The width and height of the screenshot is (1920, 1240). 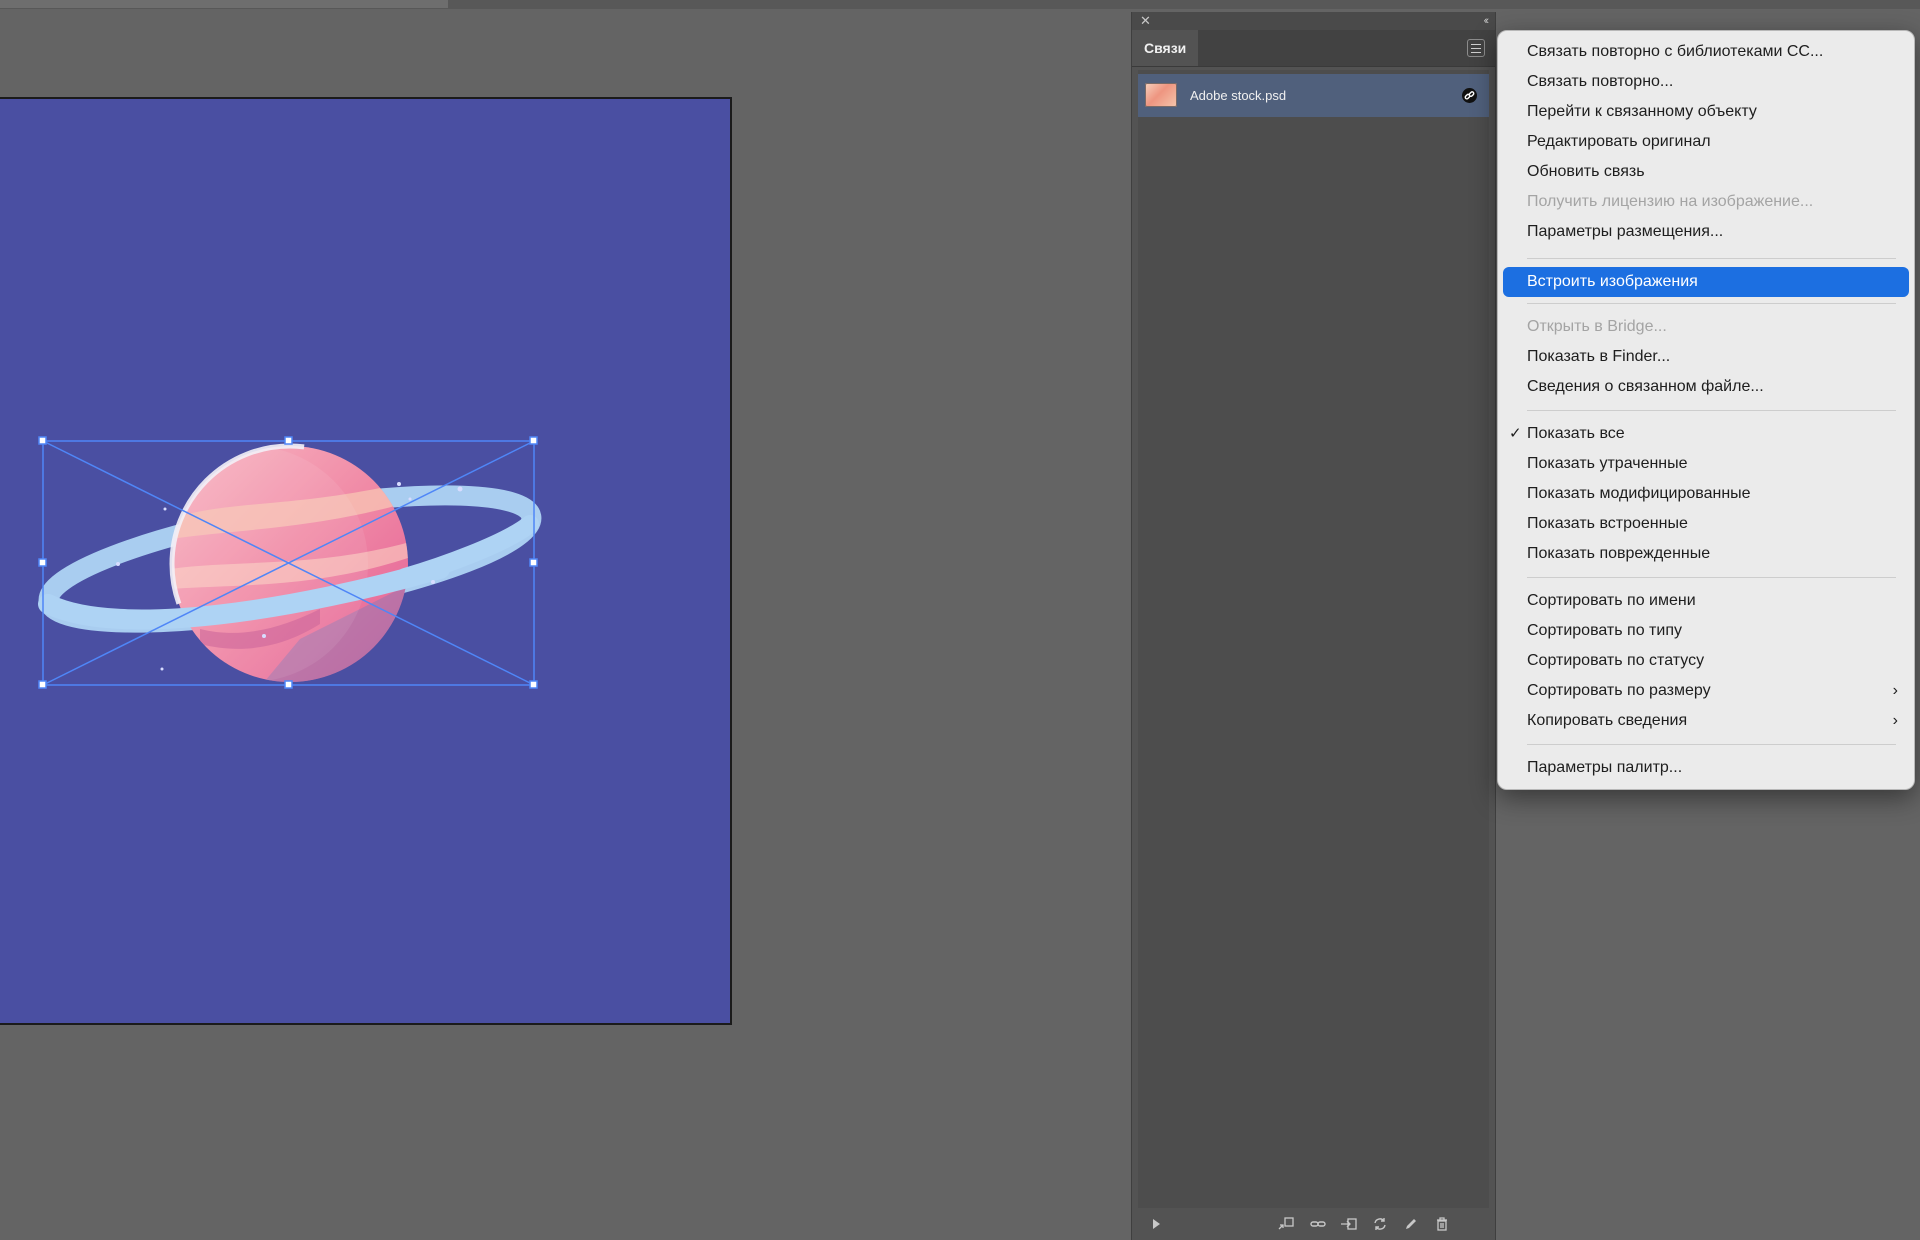 What do you see at coordinates (1161, 95) in the screenshot?
I see `link-thumbnail` at bounding box center [1161, 95].